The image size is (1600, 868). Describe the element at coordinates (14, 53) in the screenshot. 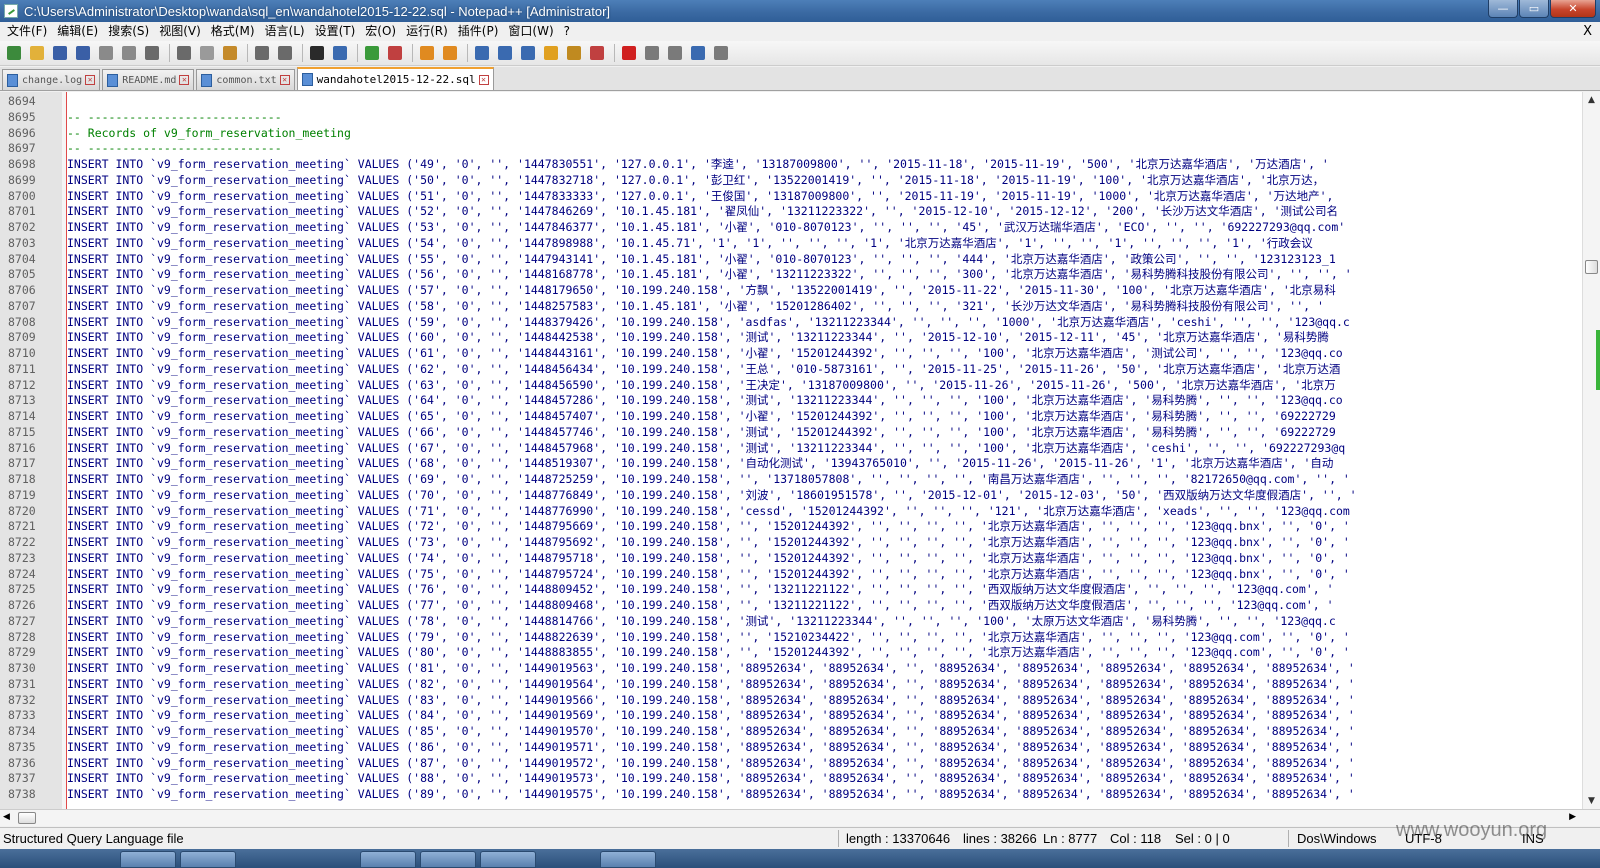

I see `new-file-icon` at that location.